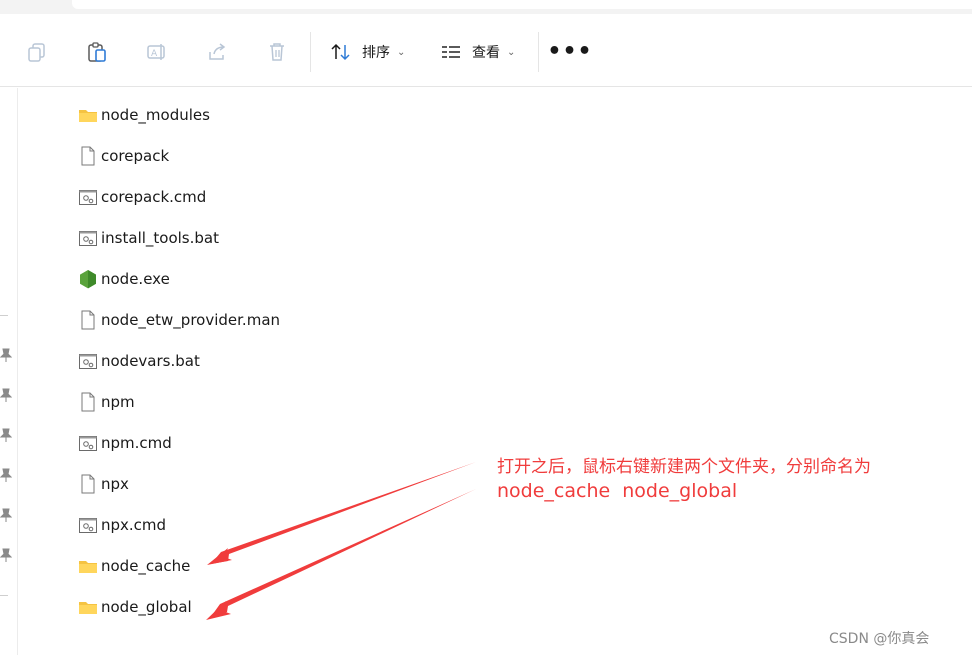 The width and height of the screenshot is (972, 655). I want to click on share-button, so click(217, 52).